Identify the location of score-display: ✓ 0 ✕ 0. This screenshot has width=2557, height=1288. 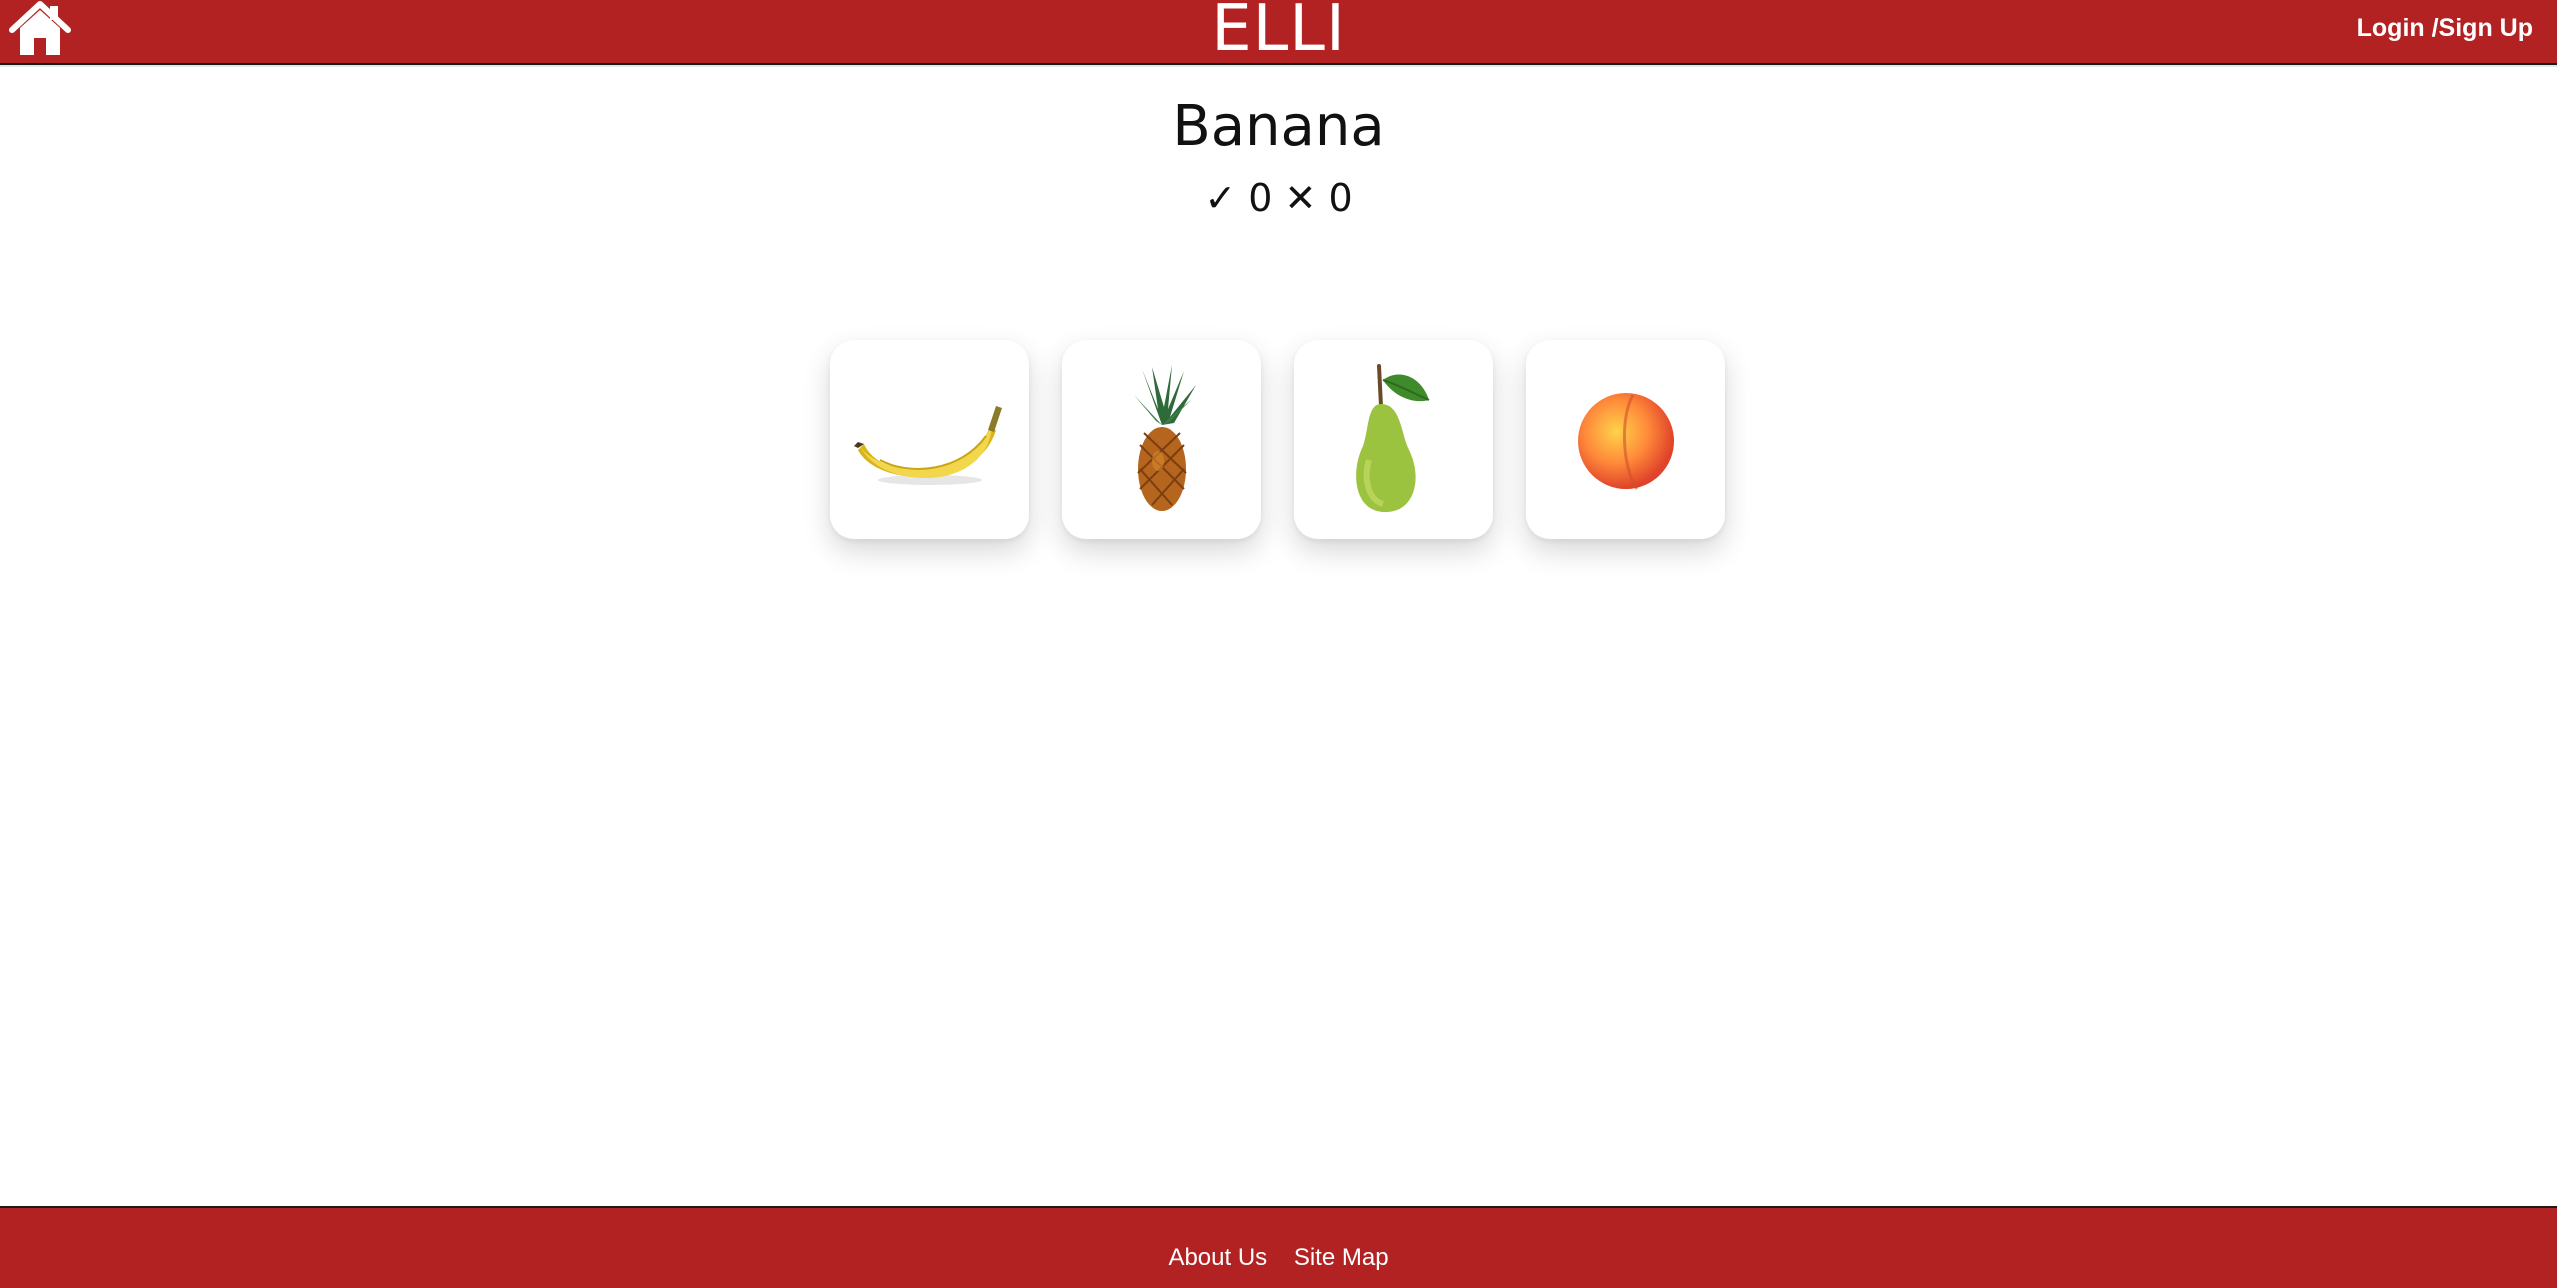
(1278, 198).